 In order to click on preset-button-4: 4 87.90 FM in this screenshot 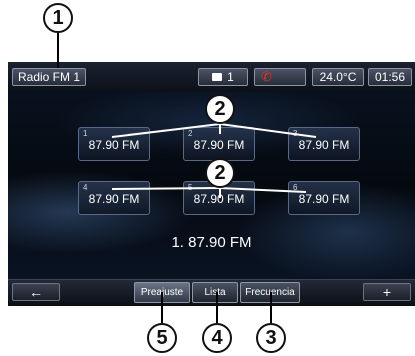, I will do `click(114, 198)`.